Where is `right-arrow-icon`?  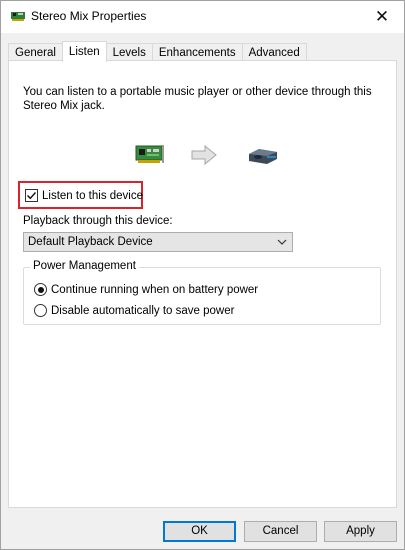
right-arrow-icon is located at coordinates (204, 155).